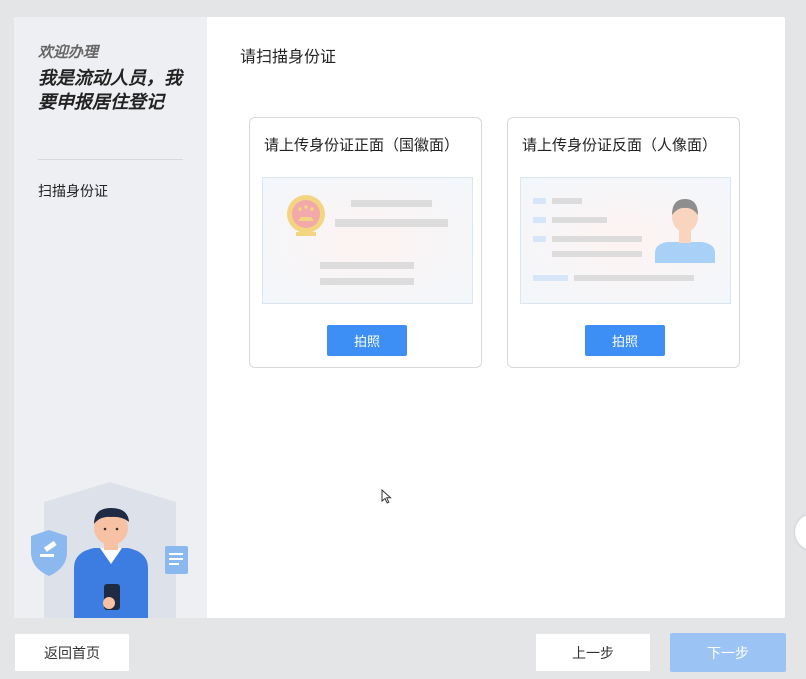 This screenshot has width=806, height=679. What do you see at coordinates (800, 532) in the screenshot?
I see `side-scroll-handle` at bounding box center [800, 532].